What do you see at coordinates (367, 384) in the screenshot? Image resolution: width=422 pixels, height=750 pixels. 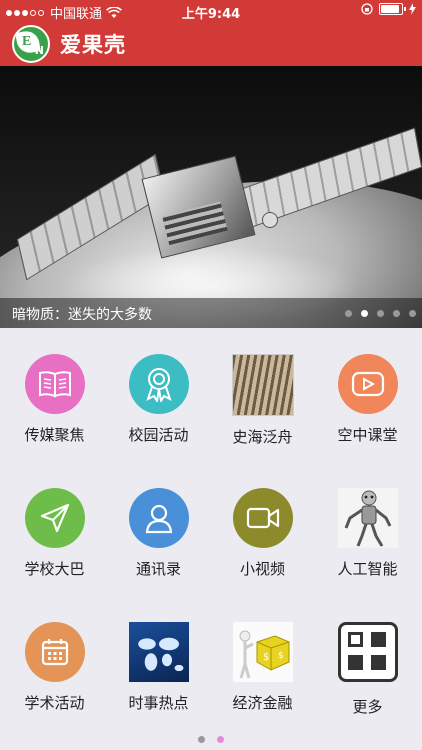 I see `play-screen-icon` at bounding box center [367, 384].